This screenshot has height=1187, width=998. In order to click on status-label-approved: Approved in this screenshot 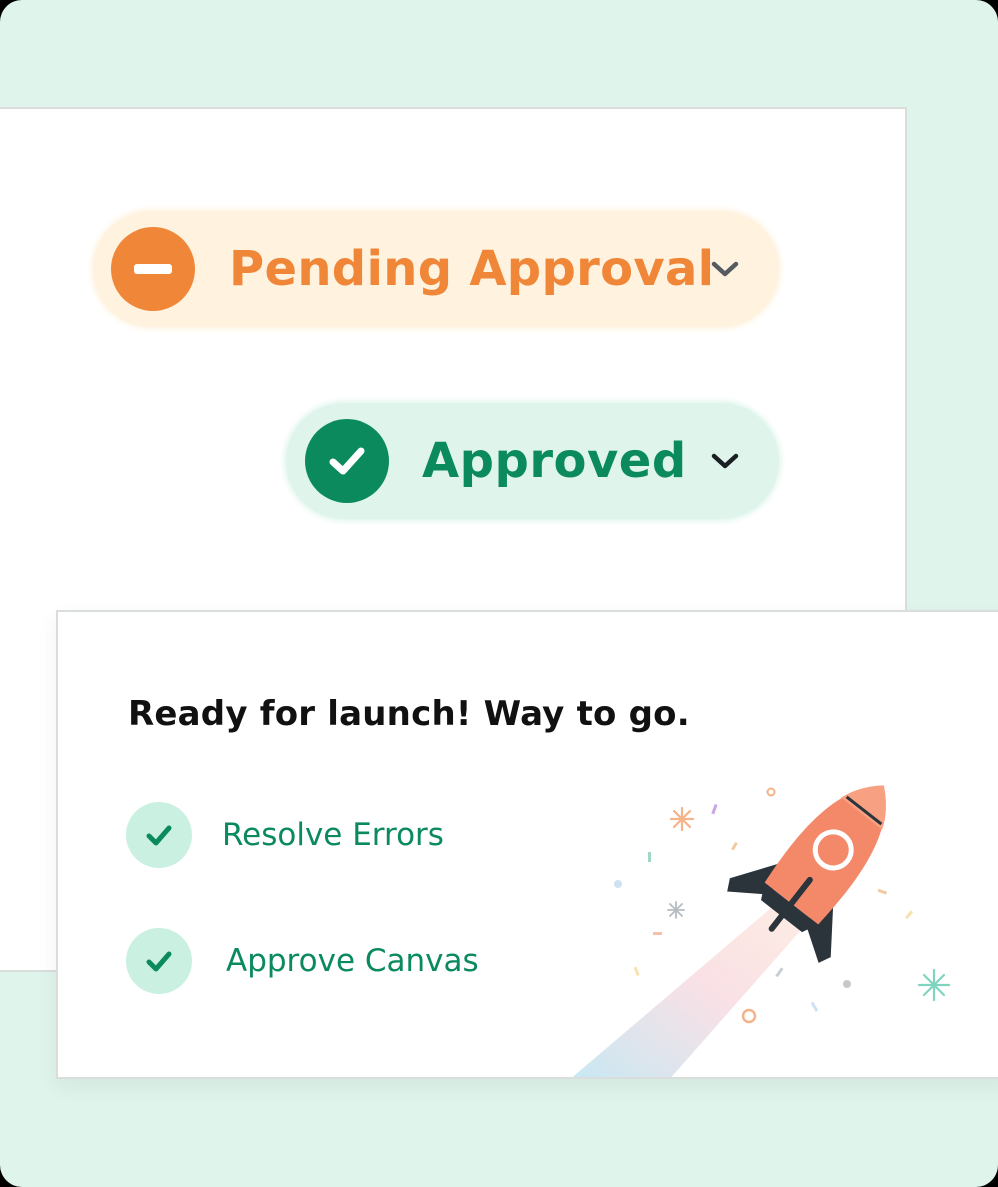, I will do `click(554, 461)`.